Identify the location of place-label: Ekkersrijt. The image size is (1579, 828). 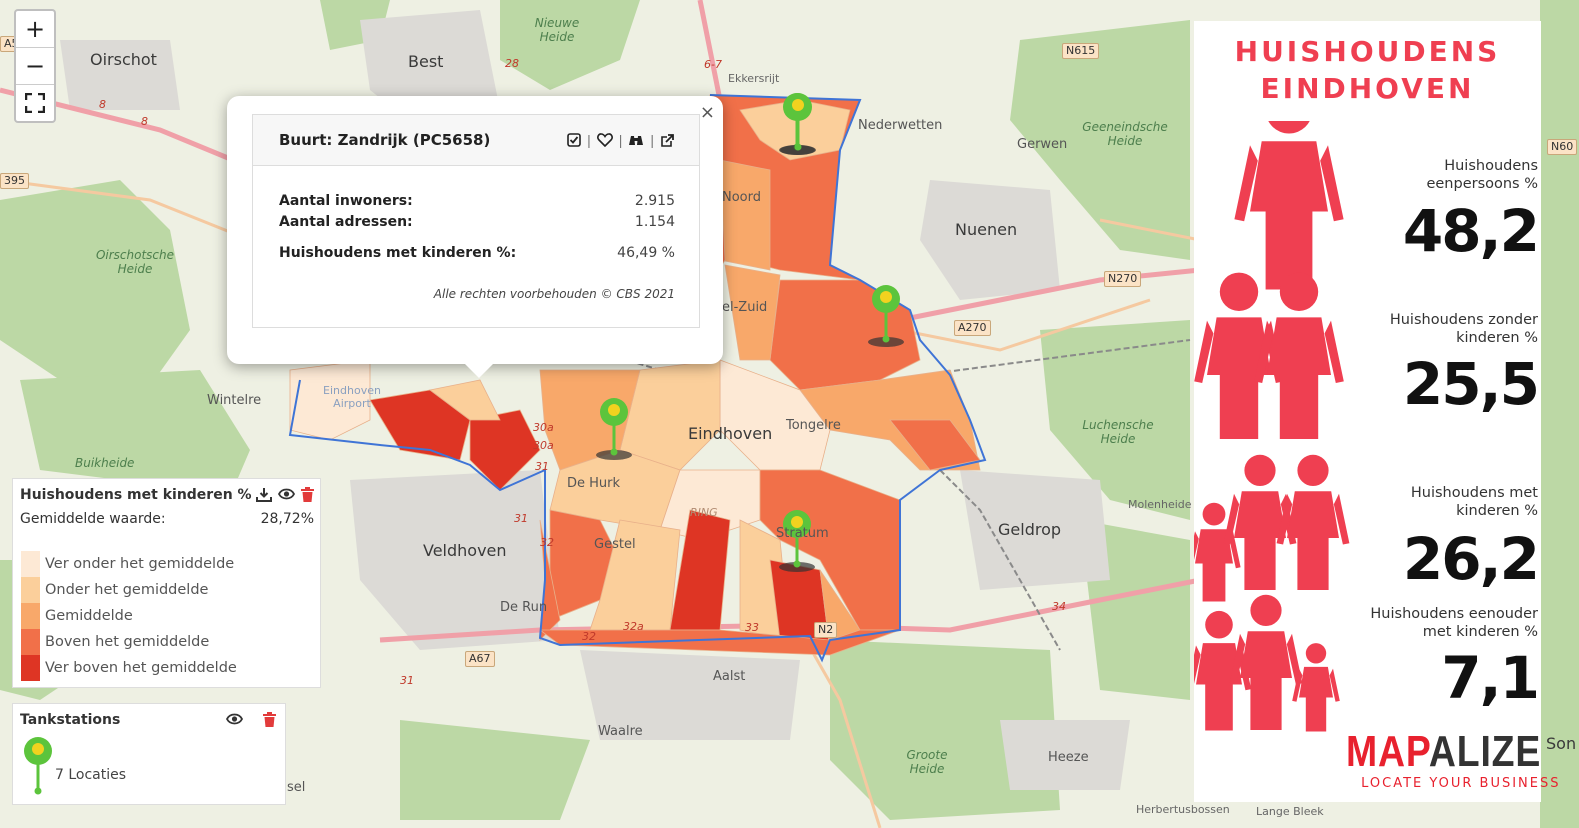
(754, 78).